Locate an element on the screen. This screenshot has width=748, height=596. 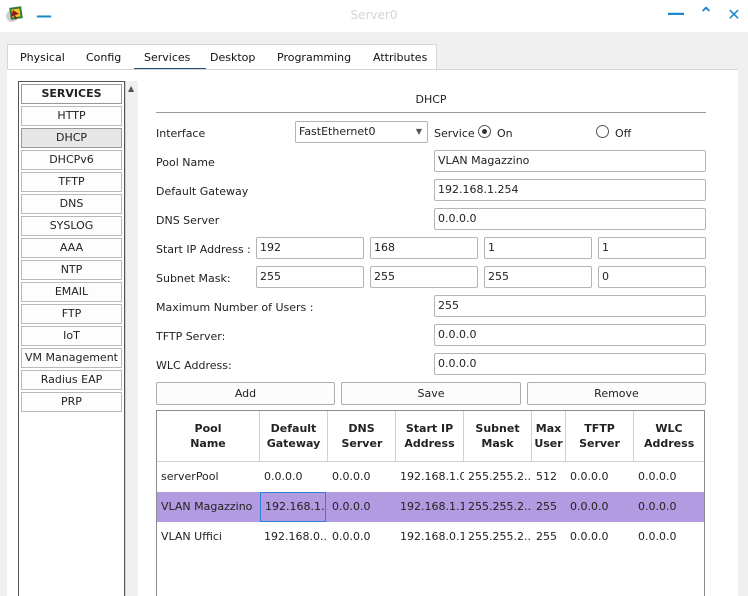
cell-max-user: 512 is located at coordinates (546, 476).